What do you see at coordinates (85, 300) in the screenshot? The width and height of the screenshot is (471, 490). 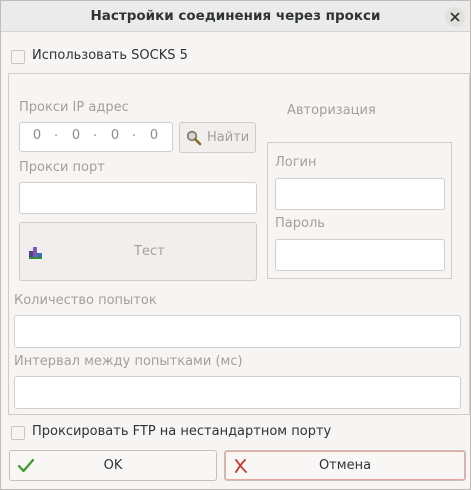 I see `retries-label: Количество попыток` at bounding box center [85, 300].